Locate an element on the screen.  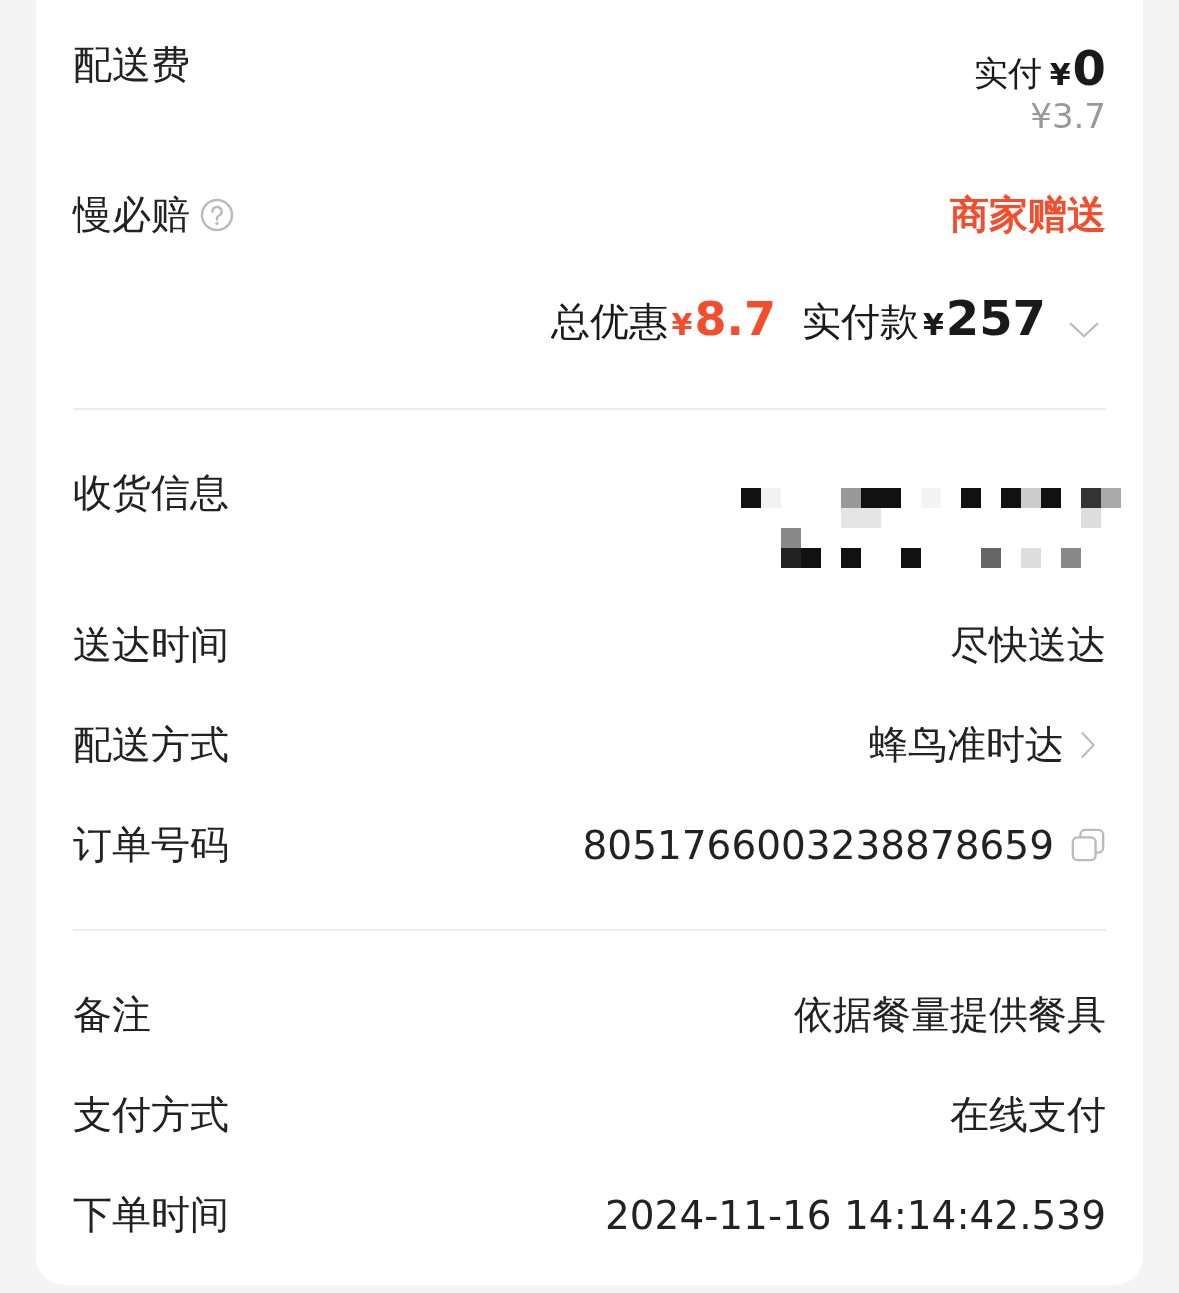
info-value: 2024-11-16 14:14:42.539 is located at coordinates (855, 1215).